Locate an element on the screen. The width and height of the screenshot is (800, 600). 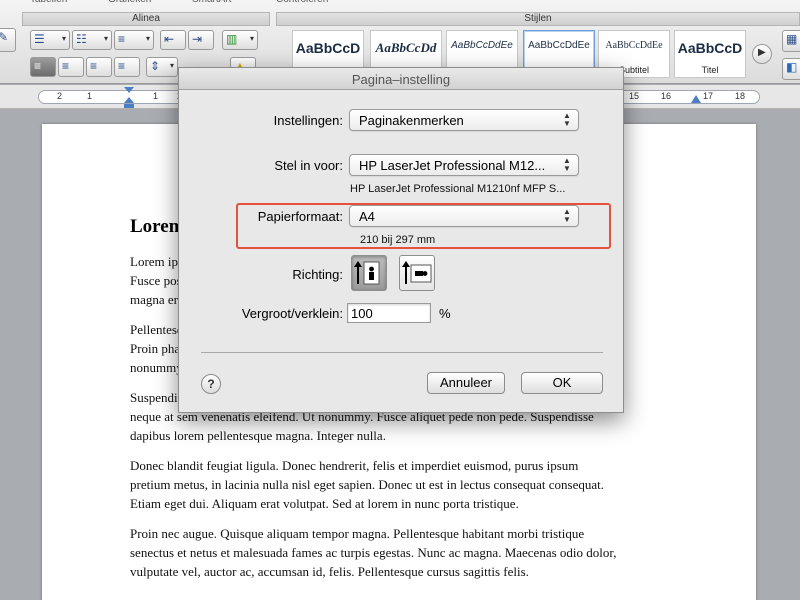
align-center-icon: ≡ is located at coordinates (66, 66).